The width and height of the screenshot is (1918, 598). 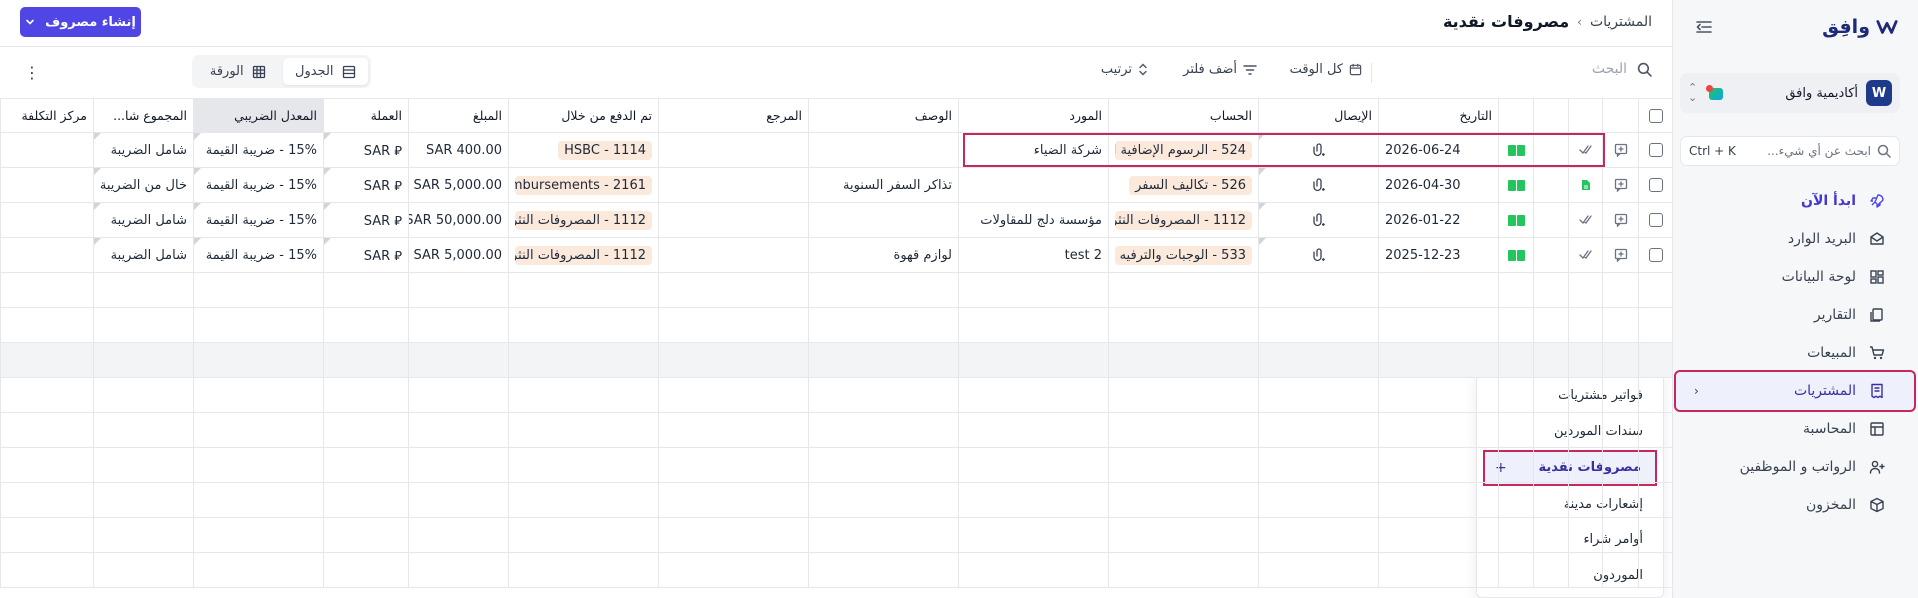 I want to click on select-all-checkbox, so click(x=1655, y=115).